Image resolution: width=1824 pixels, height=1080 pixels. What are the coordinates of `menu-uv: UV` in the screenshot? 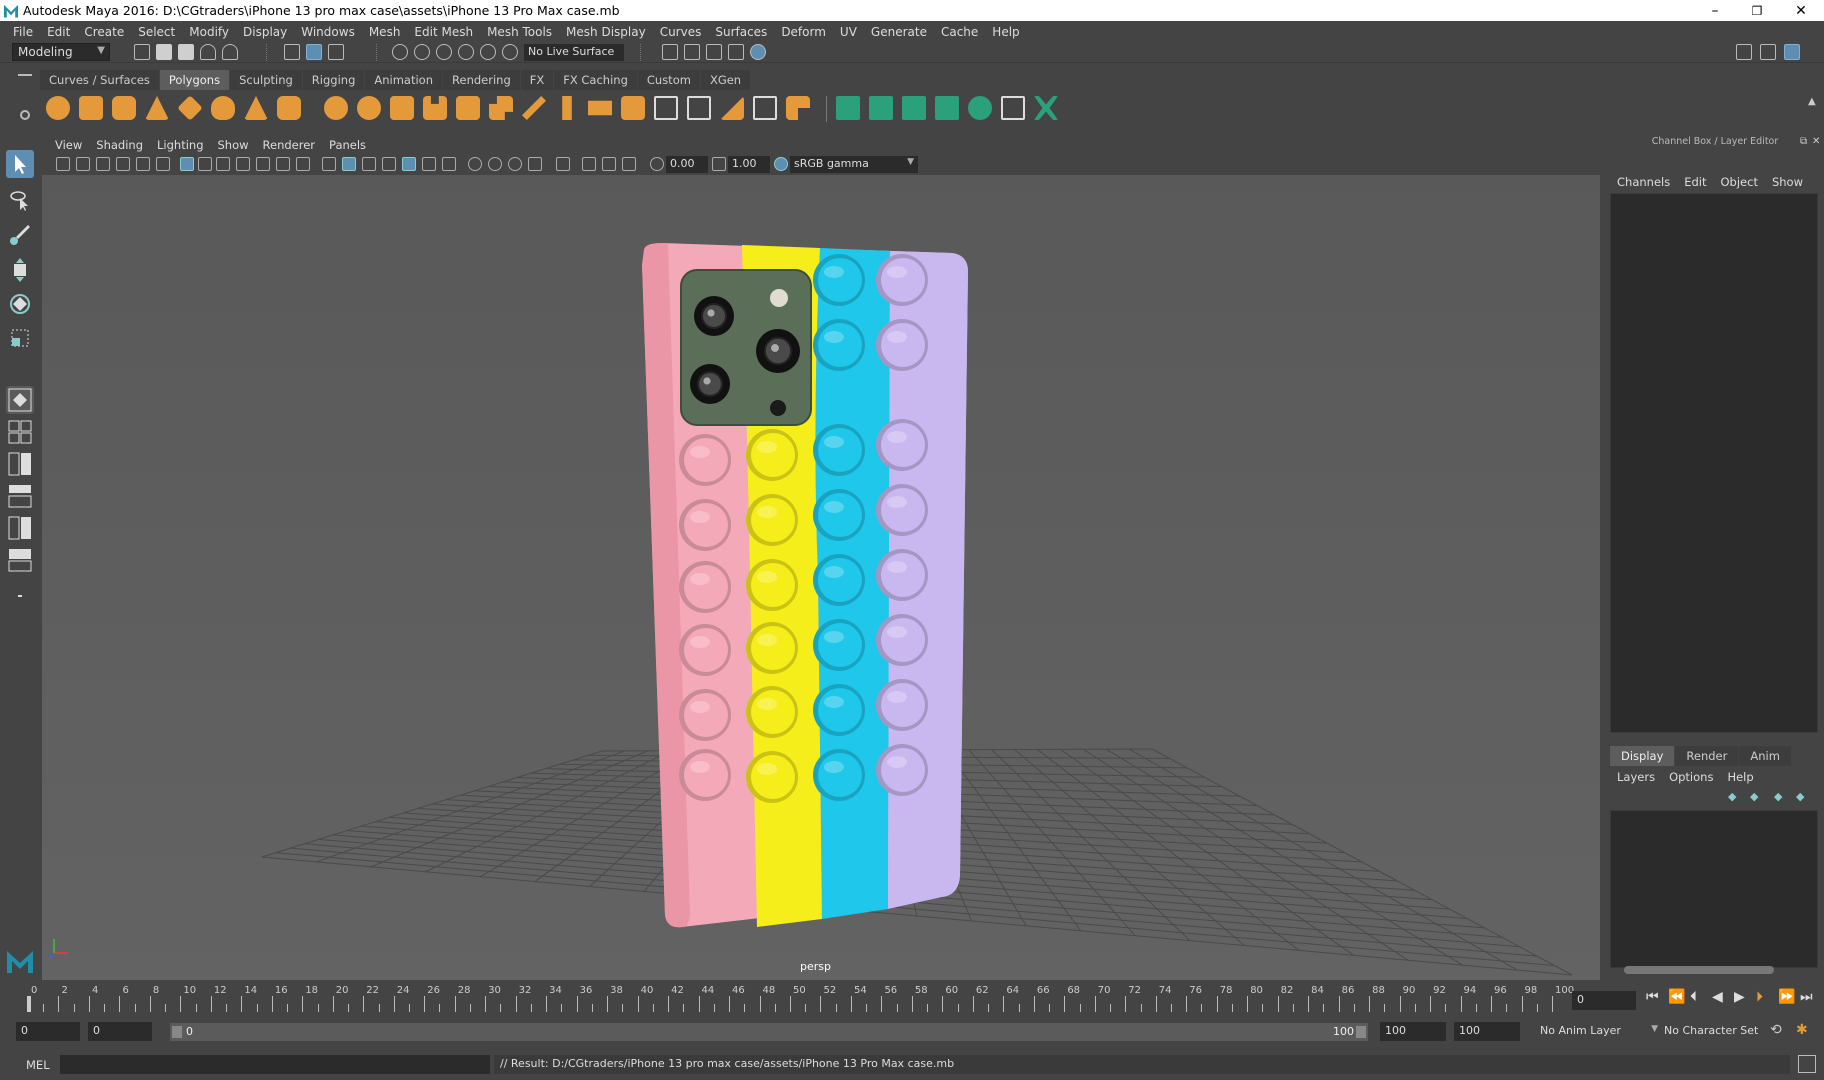 It's located at (848, 32).